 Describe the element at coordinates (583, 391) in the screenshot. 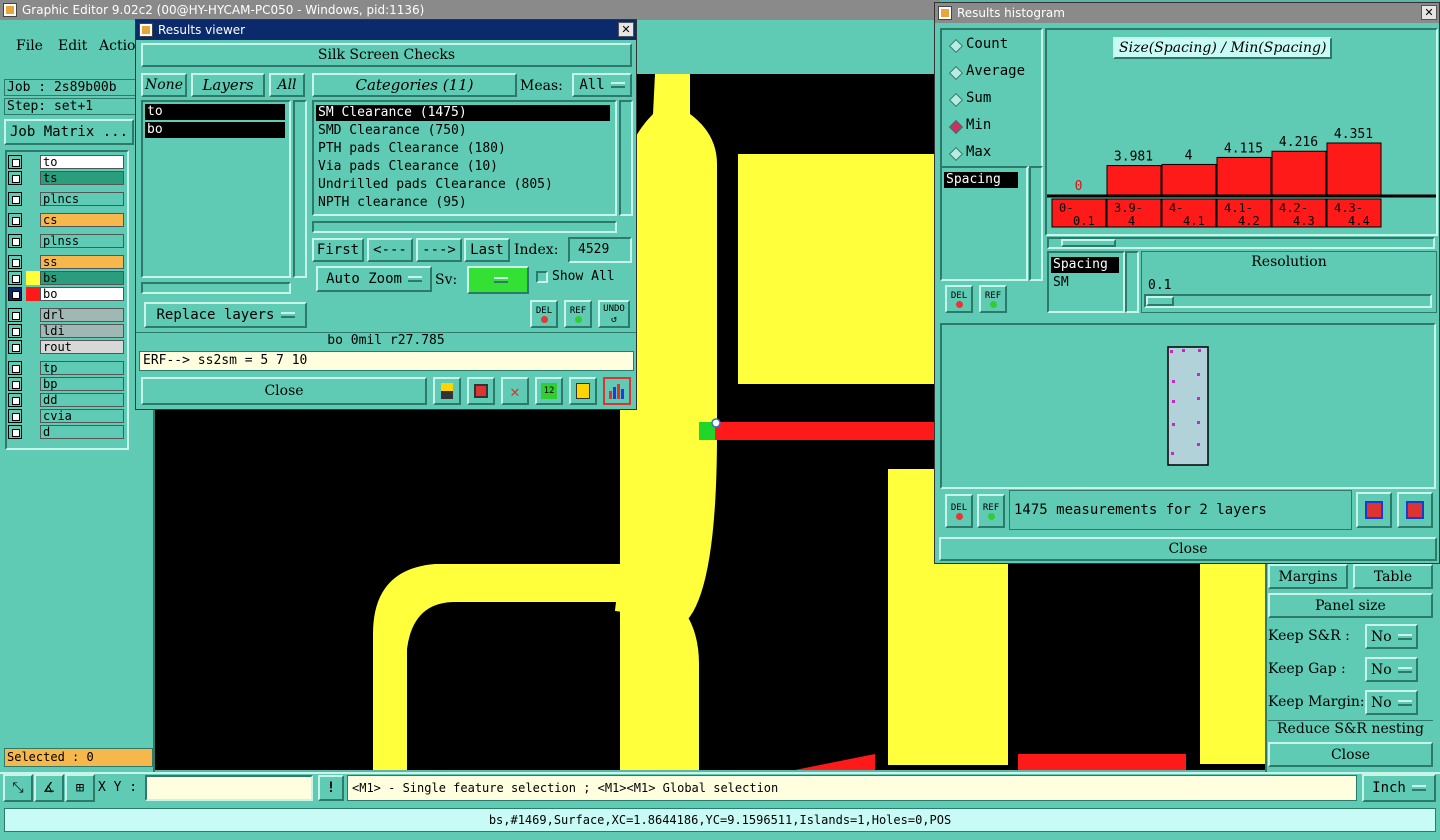

I see `notes-tool-icon` at that location.